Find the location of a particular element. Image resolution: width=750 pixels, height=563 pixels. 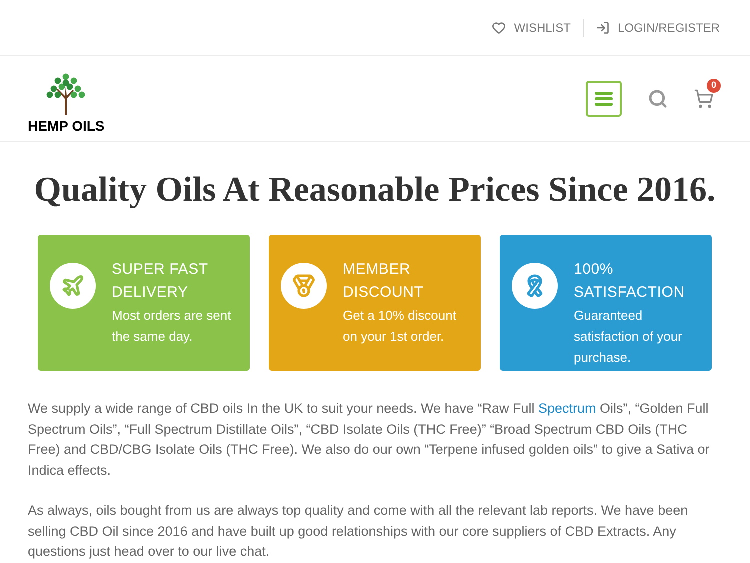

menu-icon is located at coordinates (604, 99).